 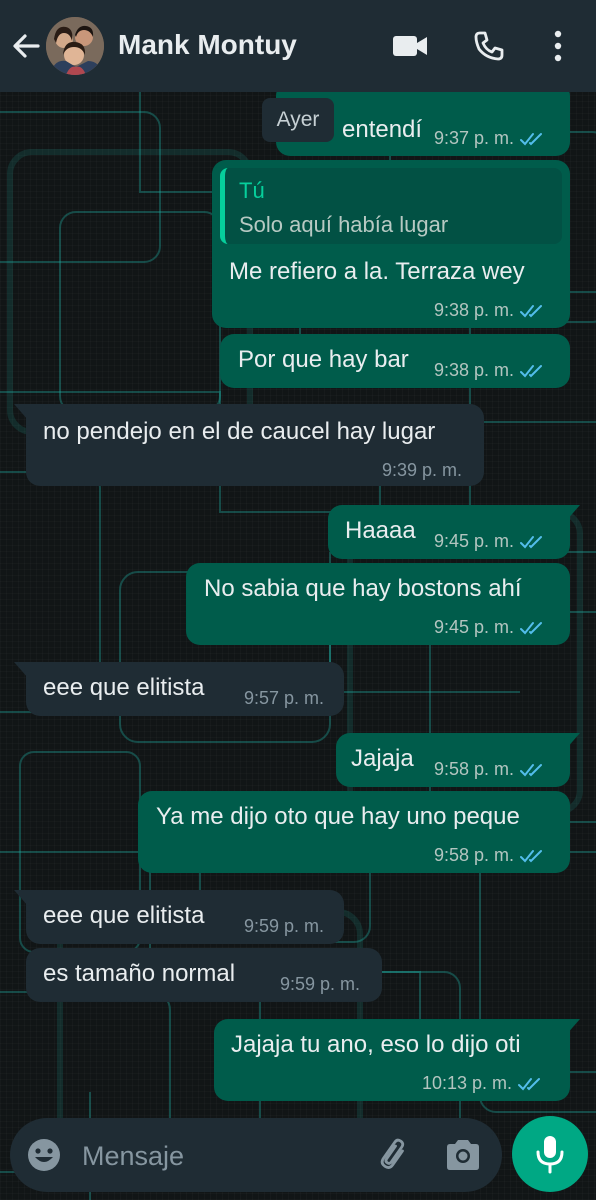 I want to click on message-input, so click(x=217, y=1156).